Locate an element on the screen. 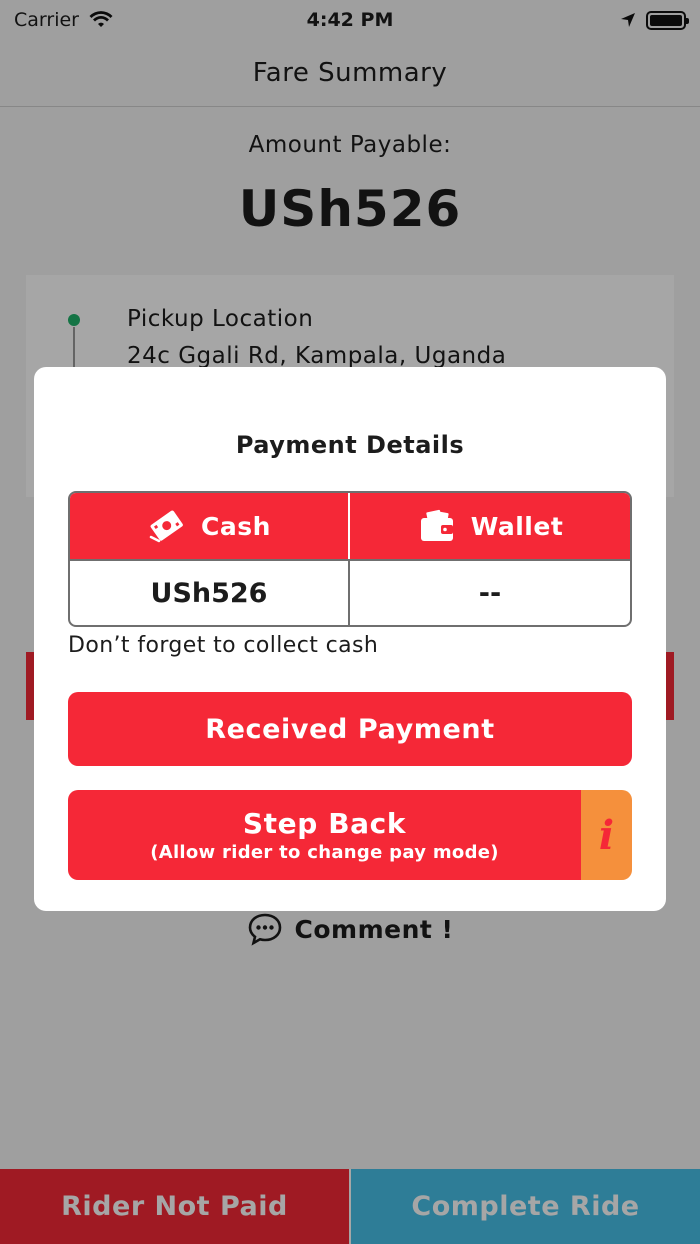 Image resolution: width=700 pixels, height=1244 pixels. info-icon: i is located at coordinates (606, 835).